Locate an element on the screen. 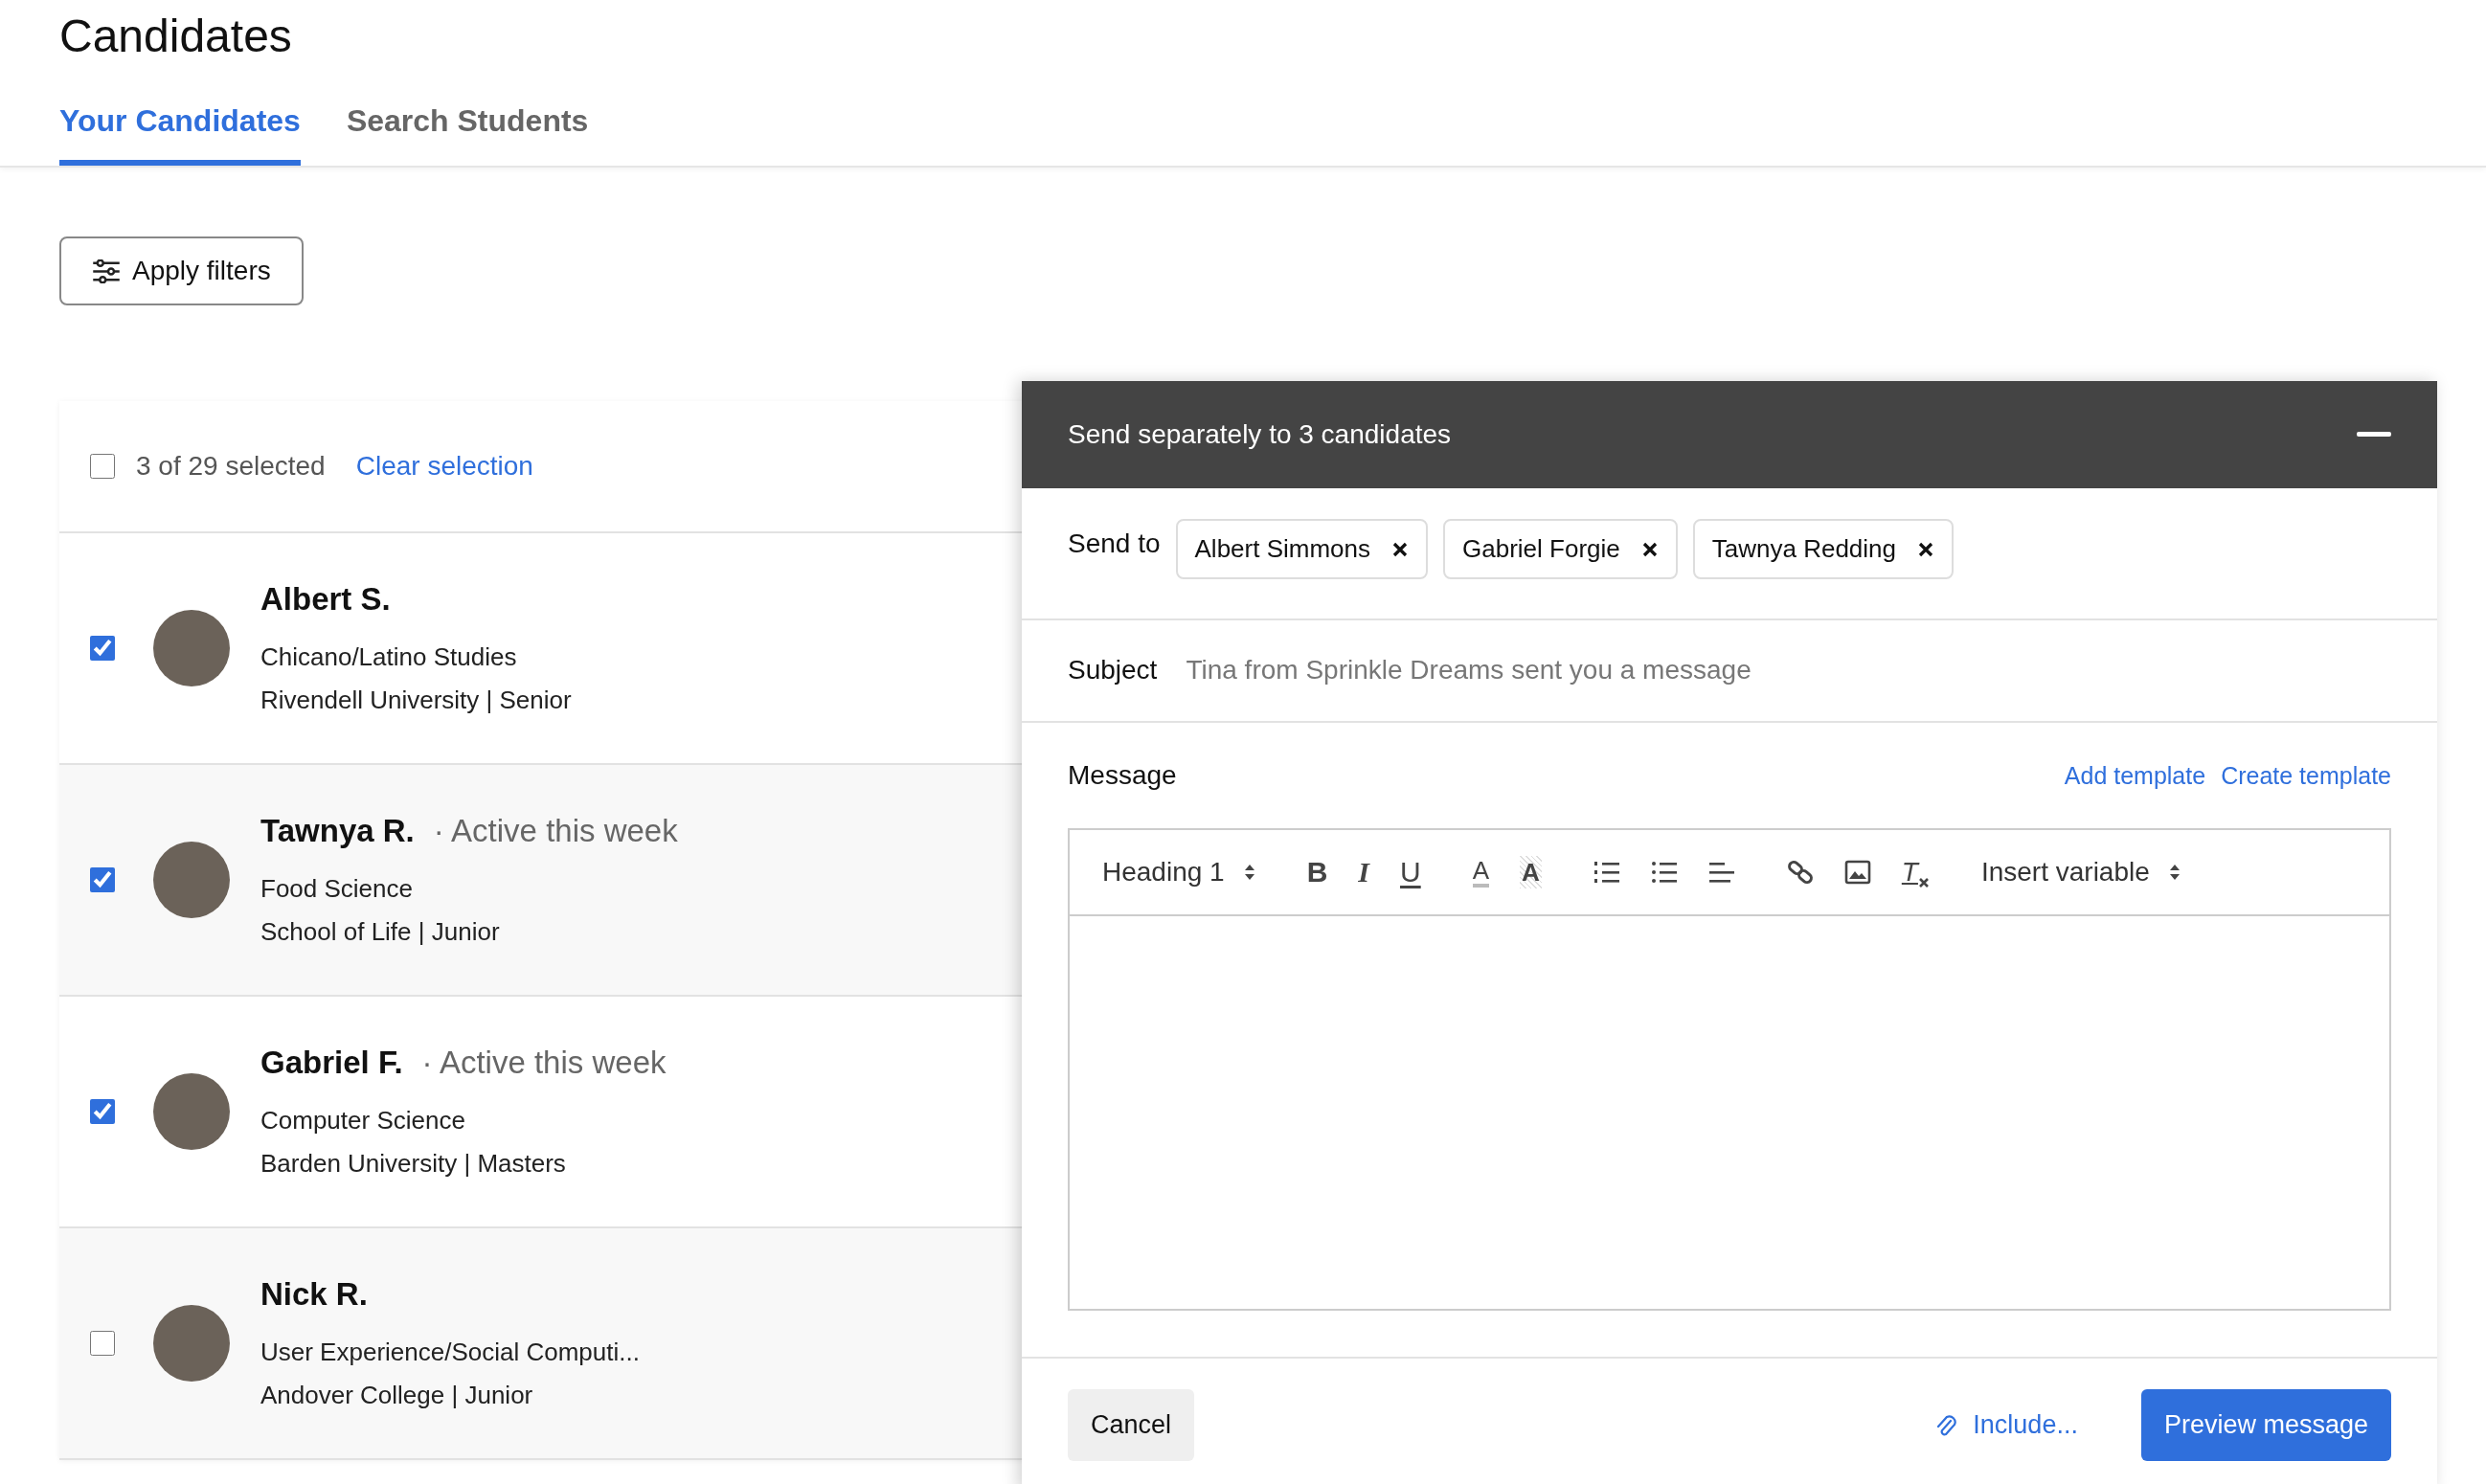 Image resolution: width=2486 pixels, height=1484 pixels. tab: Your Candidates is located at coordinates (180, 134).